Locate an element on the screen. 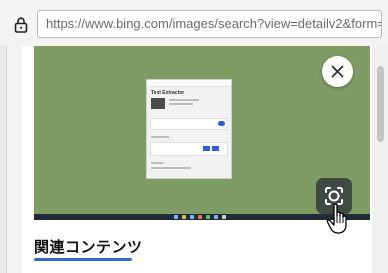  close-button is located at coordinates (337, 71).